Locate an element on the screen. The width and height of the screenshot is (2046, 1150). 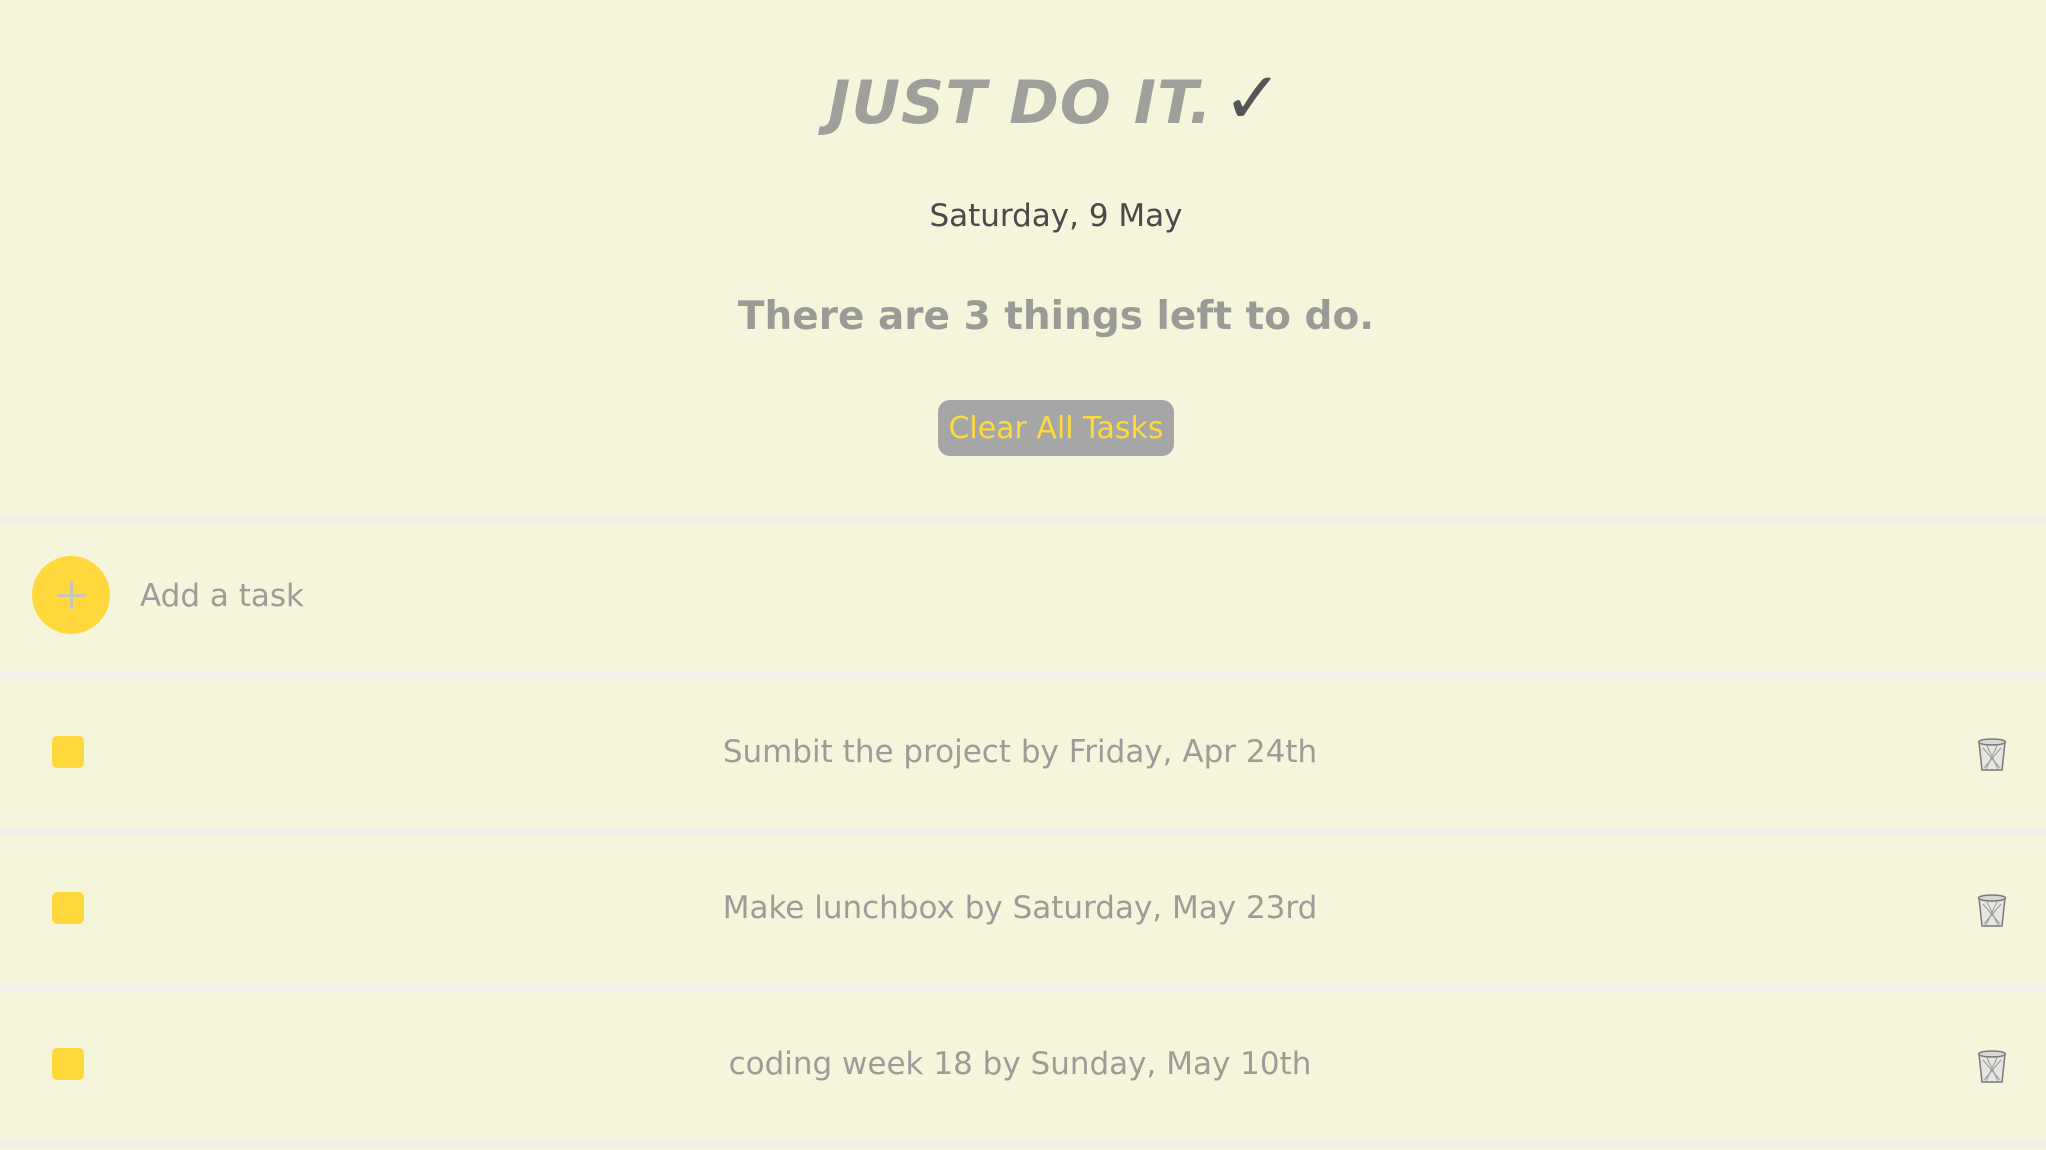
task-text: coding week 18 by Sunday, May 10th is located at coordinates (1020, 1064).